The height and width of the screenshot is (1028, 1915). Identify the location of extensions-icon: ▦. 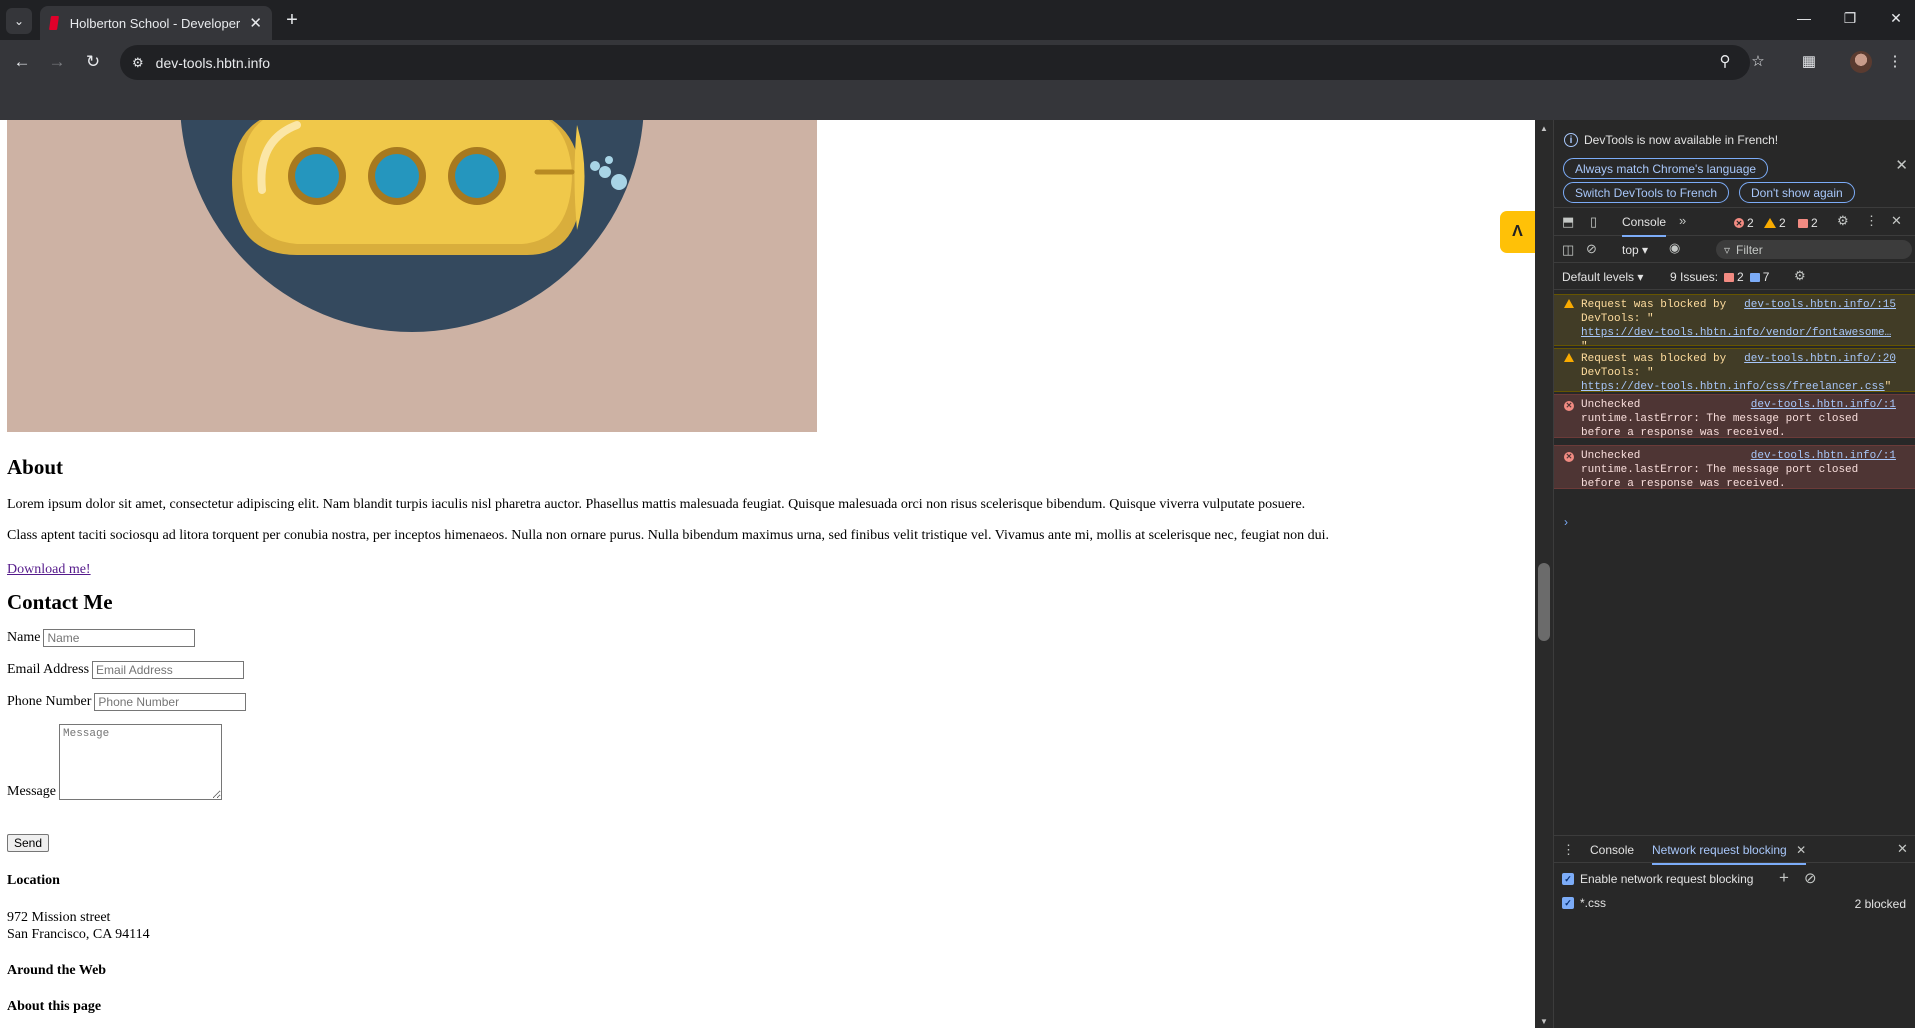
(1809, 61).